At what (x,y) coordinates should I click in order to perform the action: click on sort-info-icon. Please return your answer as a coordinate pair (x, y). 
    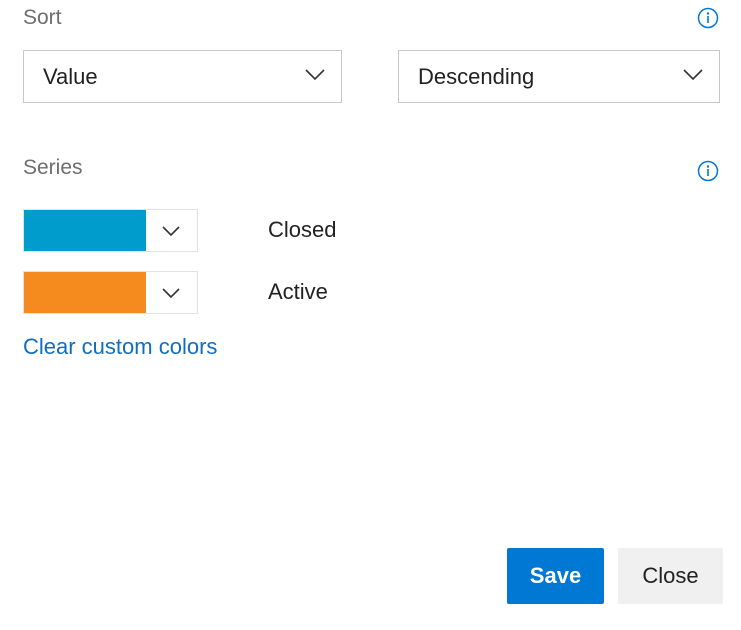
    Looking at the image, I should click on (708, 18).